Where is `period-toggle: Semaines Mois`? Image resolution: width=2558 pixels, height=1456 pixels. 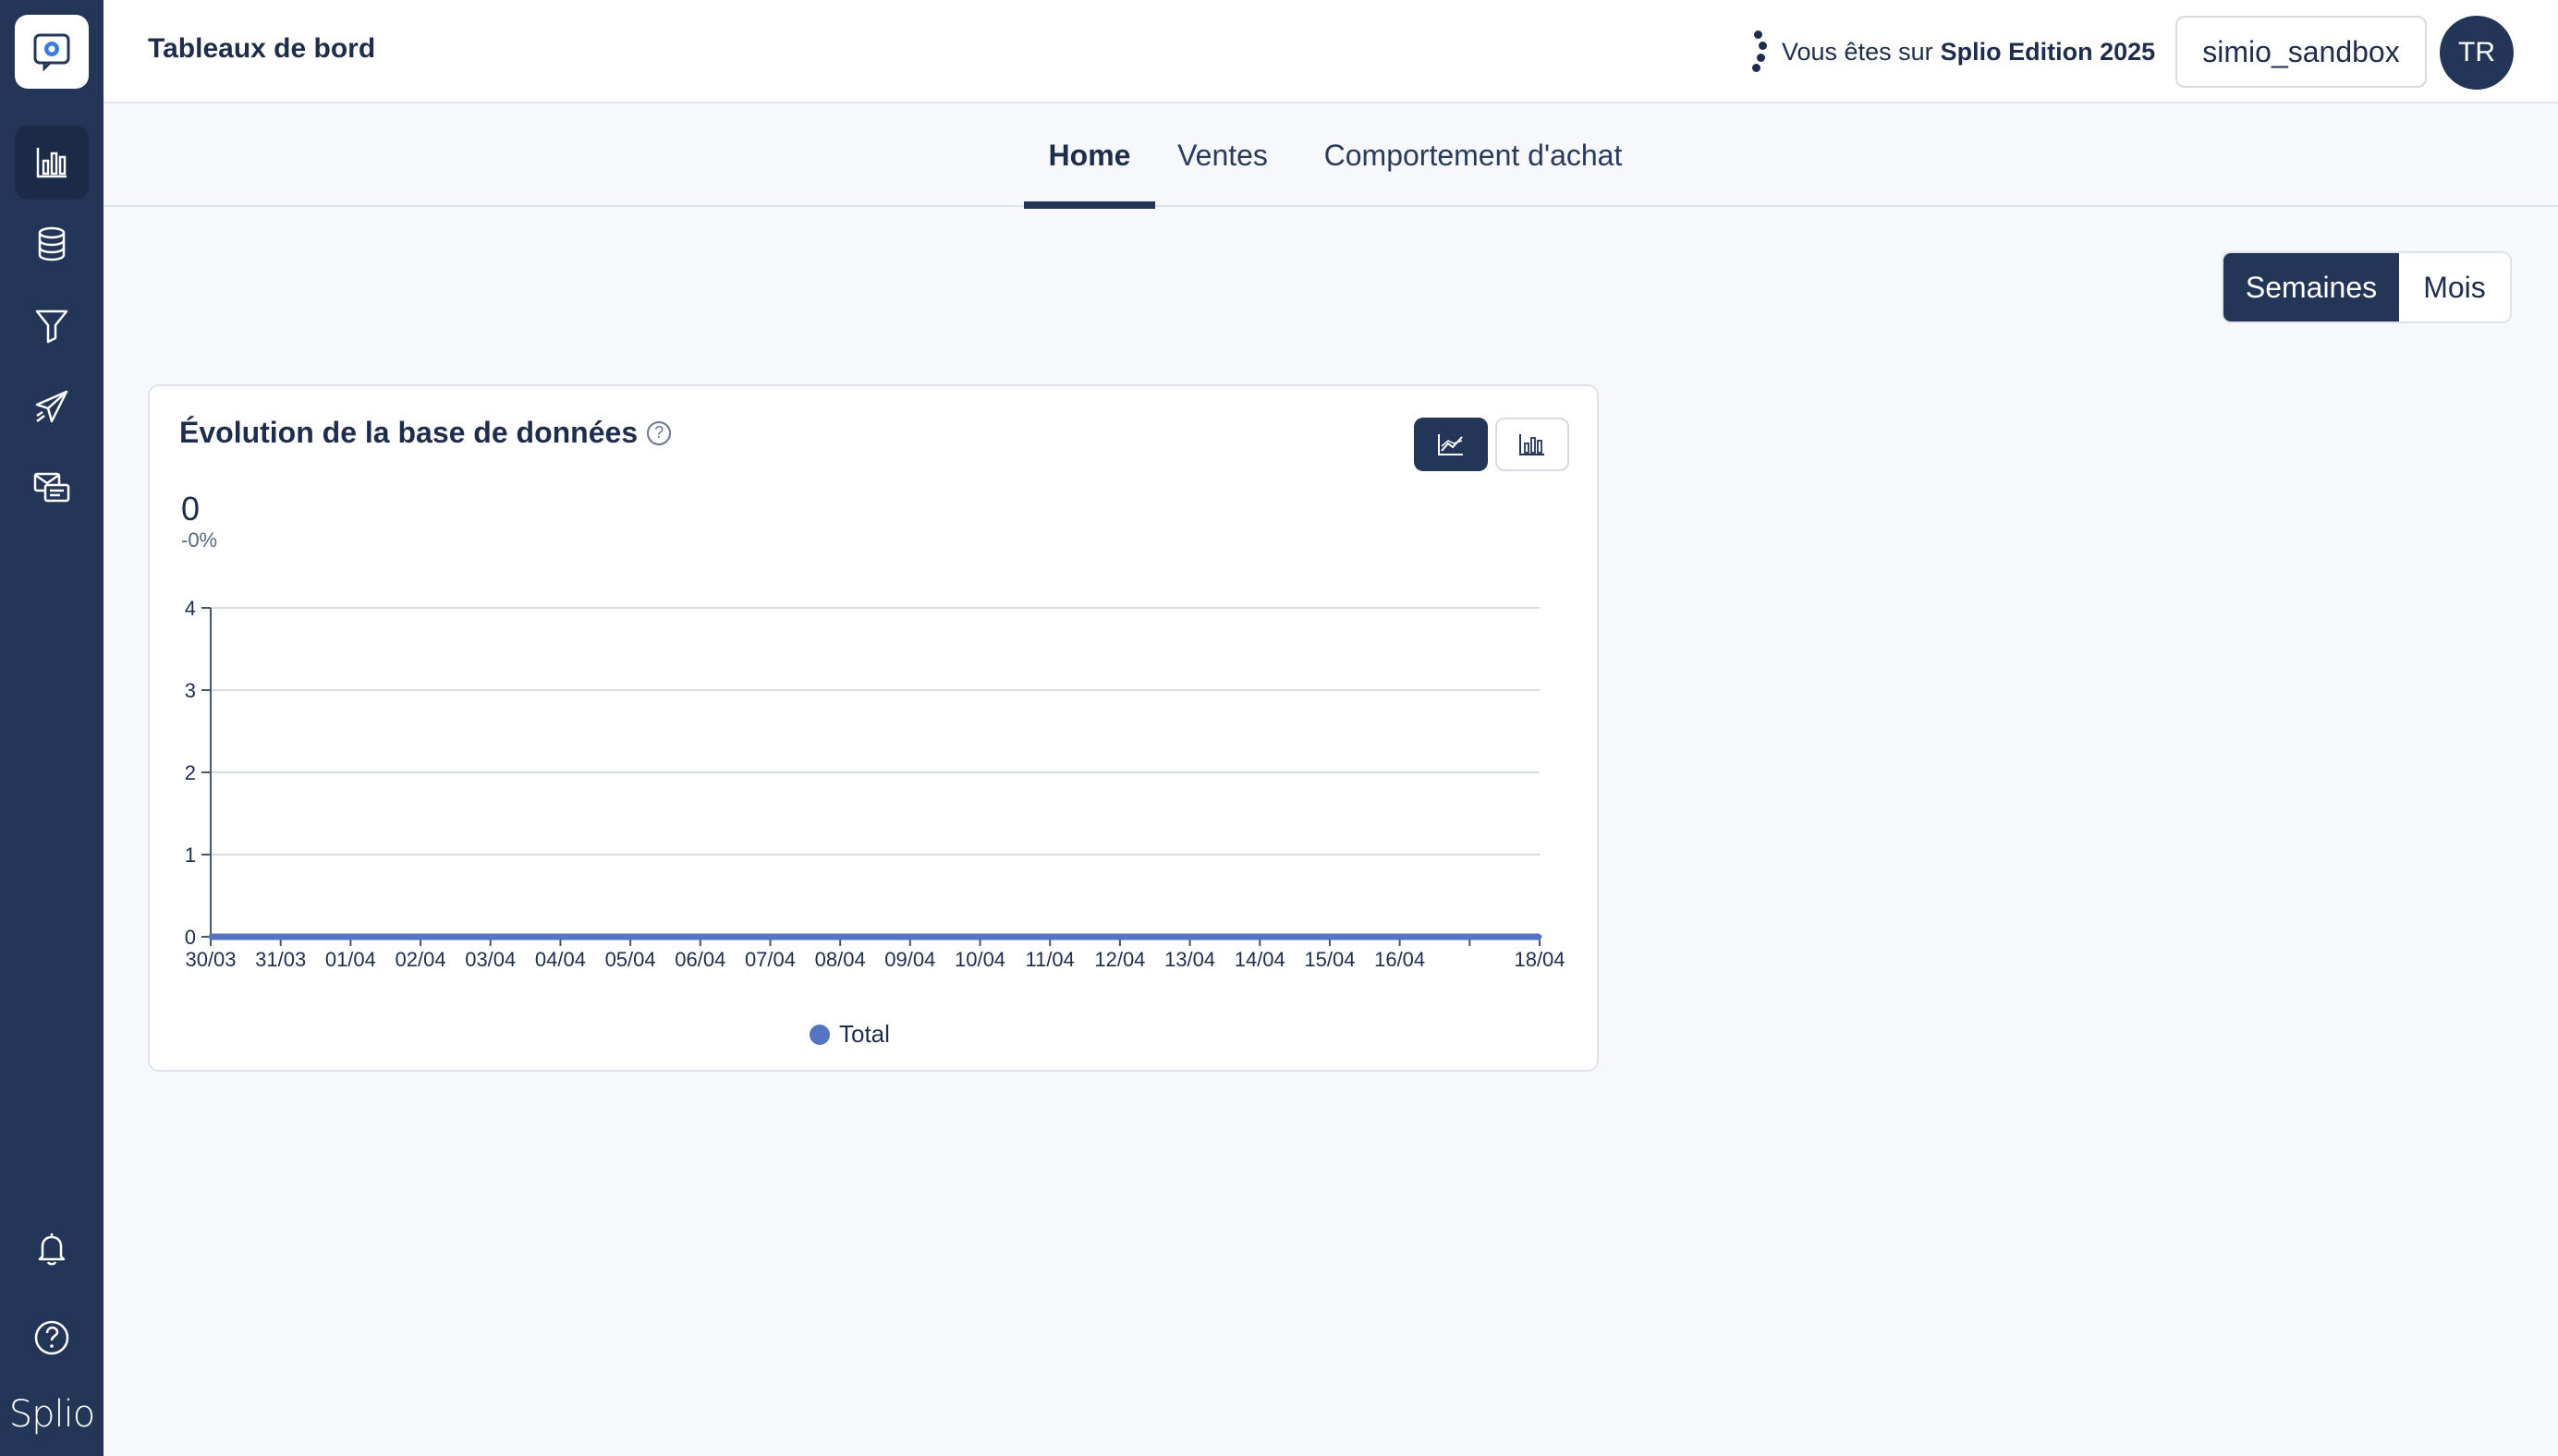
period-toggle: Semaines Mois is located at coordinates (2367, 287).